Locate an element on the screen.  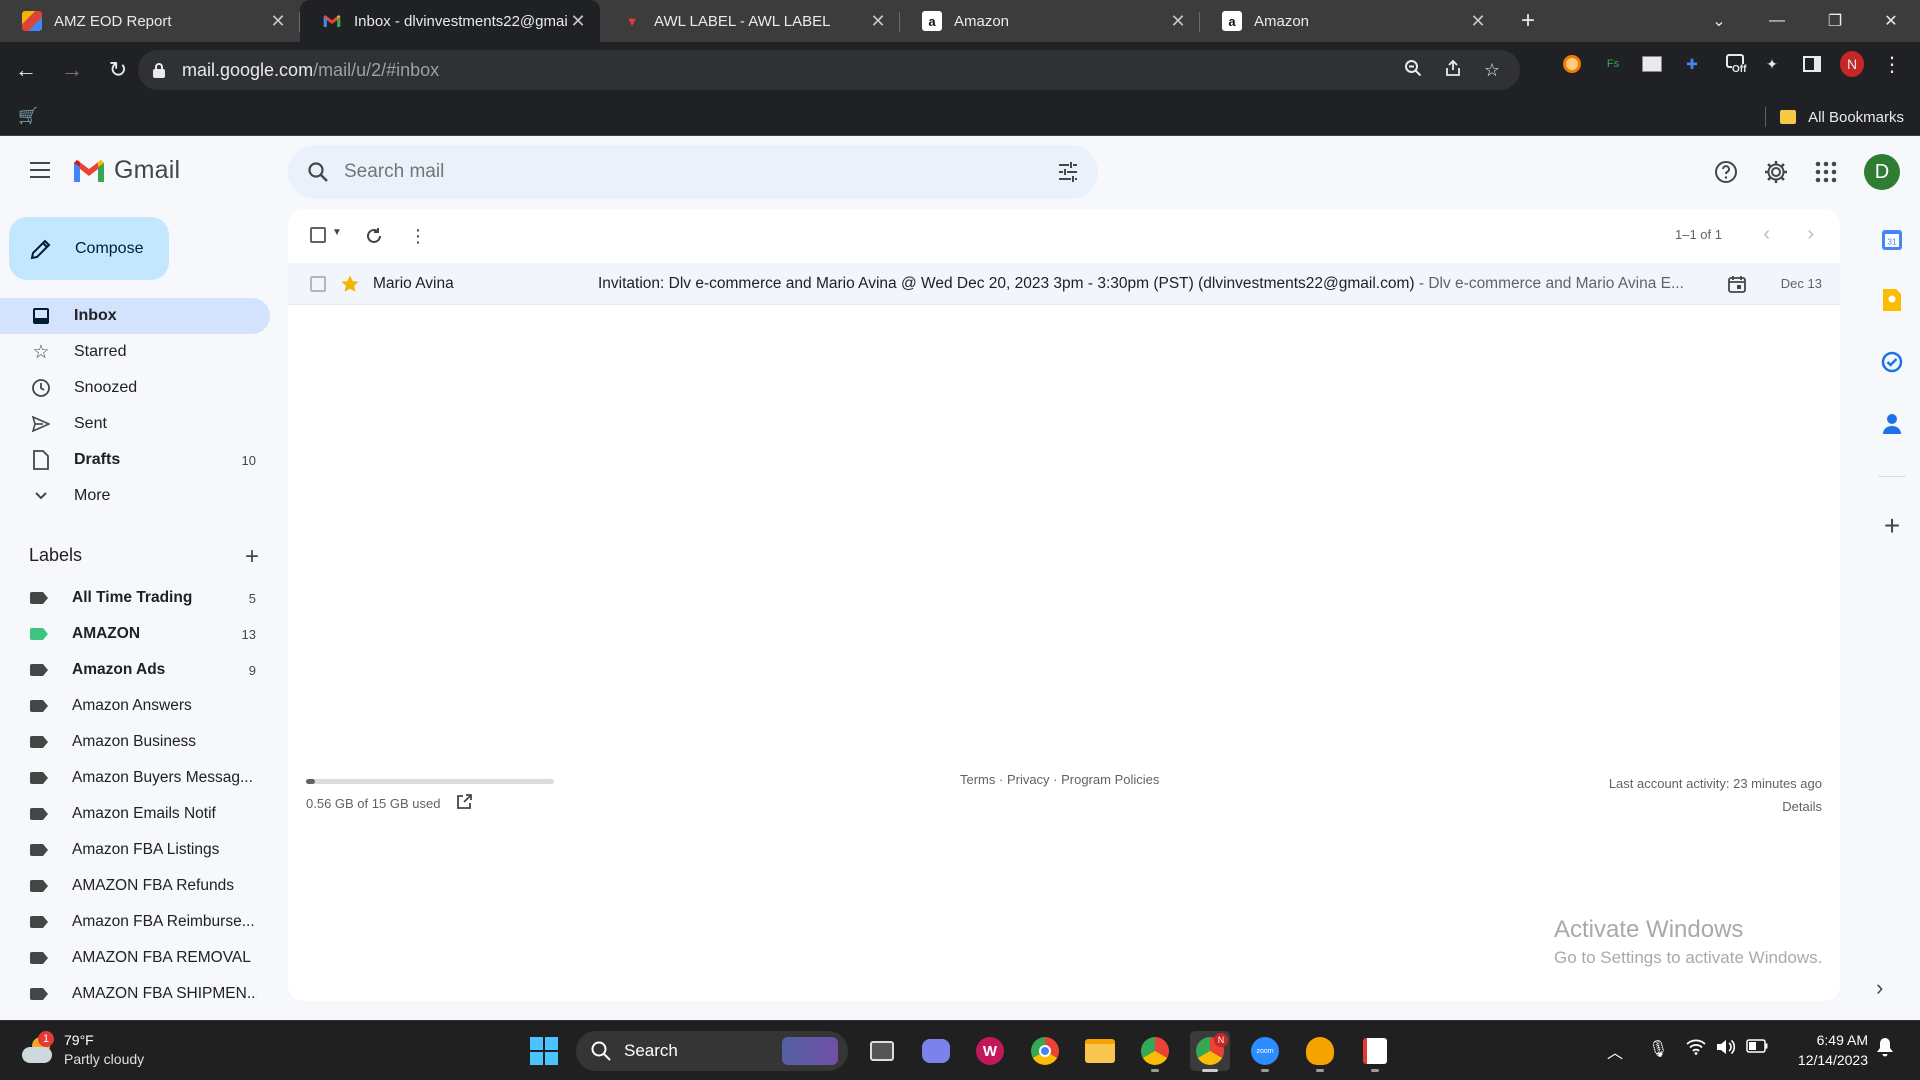
zoom-app-icon: zoom is located at coordinates (1265, 1051).